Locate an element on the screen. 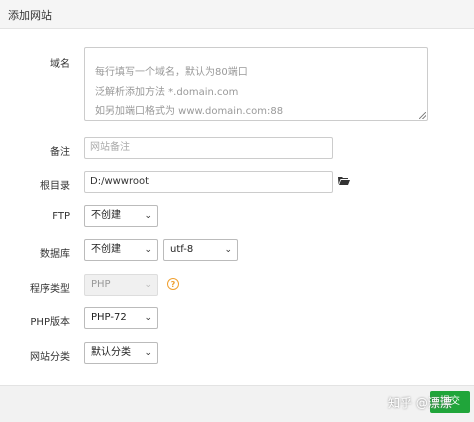  root-input: D:/wwwroot is located at coordinates (208, 182).